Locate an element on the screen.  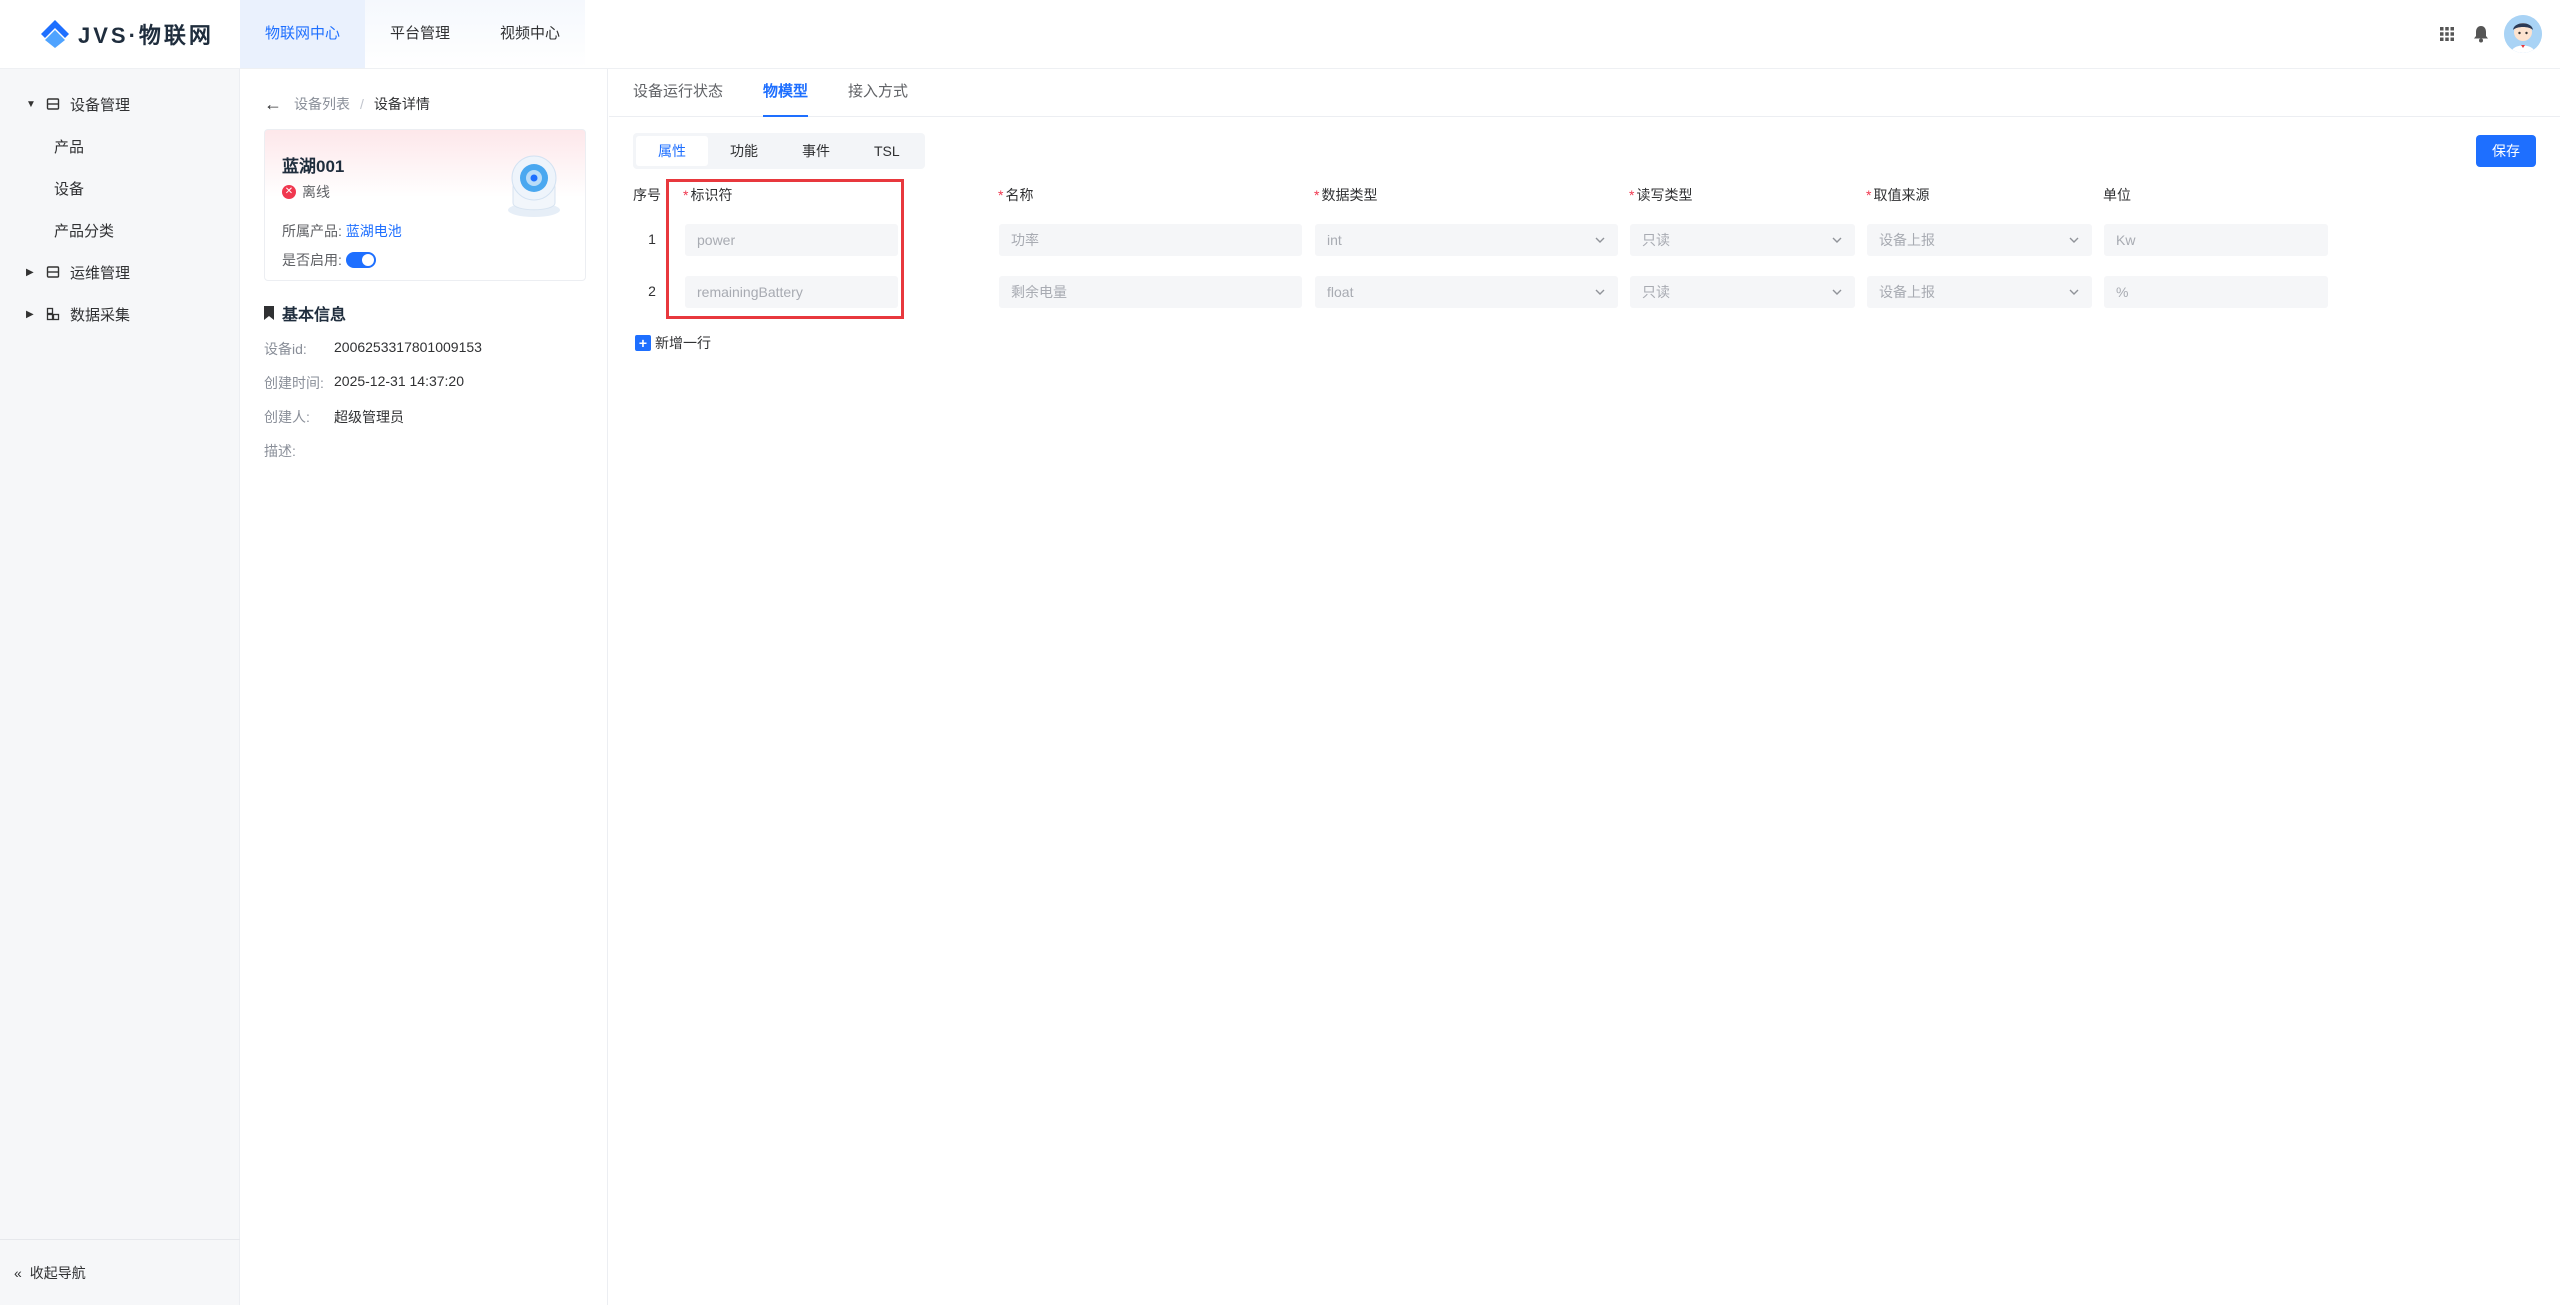
info-description: 描述: is located at coordinates (299, 451).